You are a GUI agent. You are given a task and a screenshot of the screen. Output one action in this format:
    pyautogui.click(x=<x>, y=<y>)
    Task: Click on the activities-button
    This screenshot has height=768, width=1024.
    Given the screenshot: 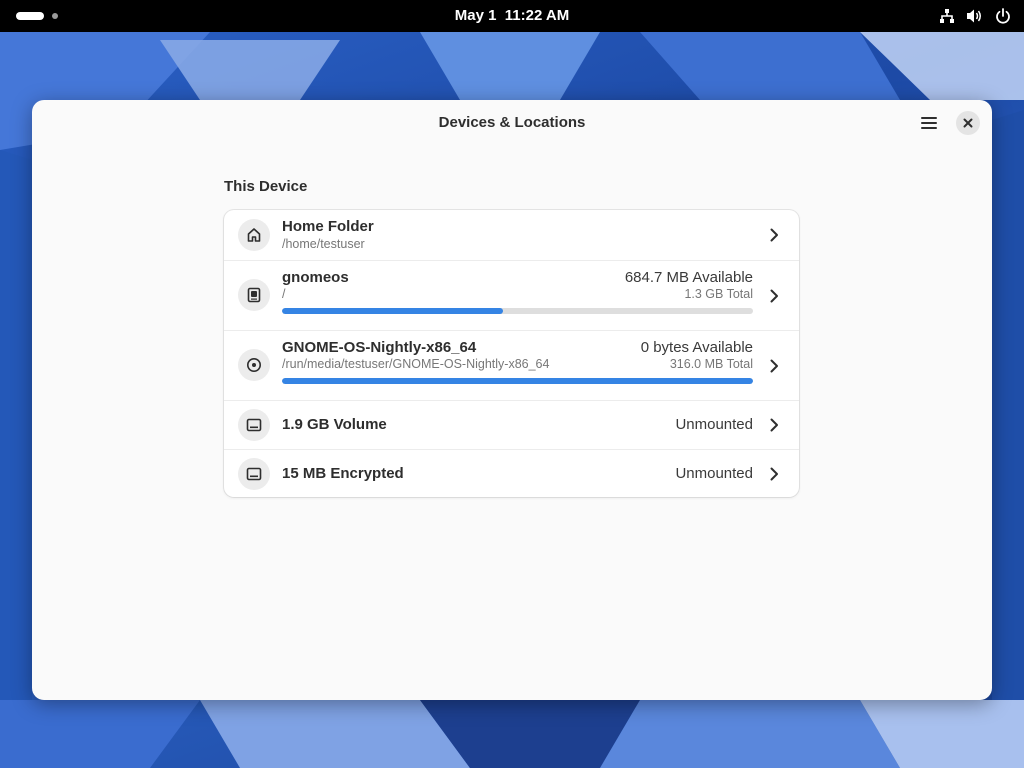 What is the action you would take?
    pyautogui.click(x=37, y=16)
    